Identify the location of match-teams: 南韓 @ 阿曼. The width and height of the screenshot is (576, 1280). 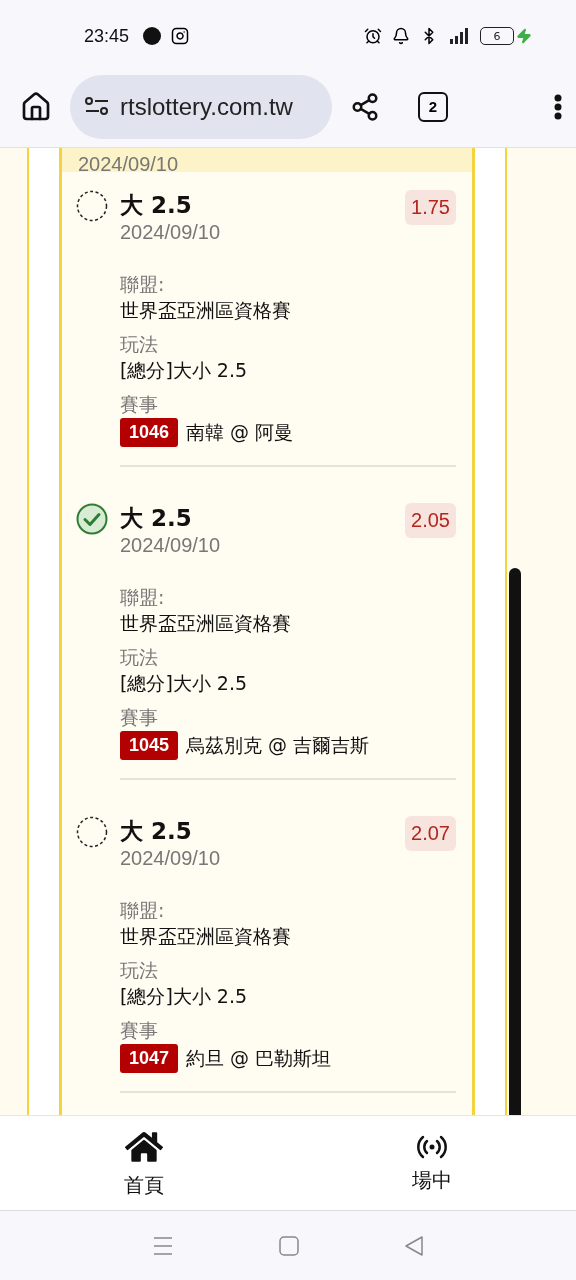
(240, 432).